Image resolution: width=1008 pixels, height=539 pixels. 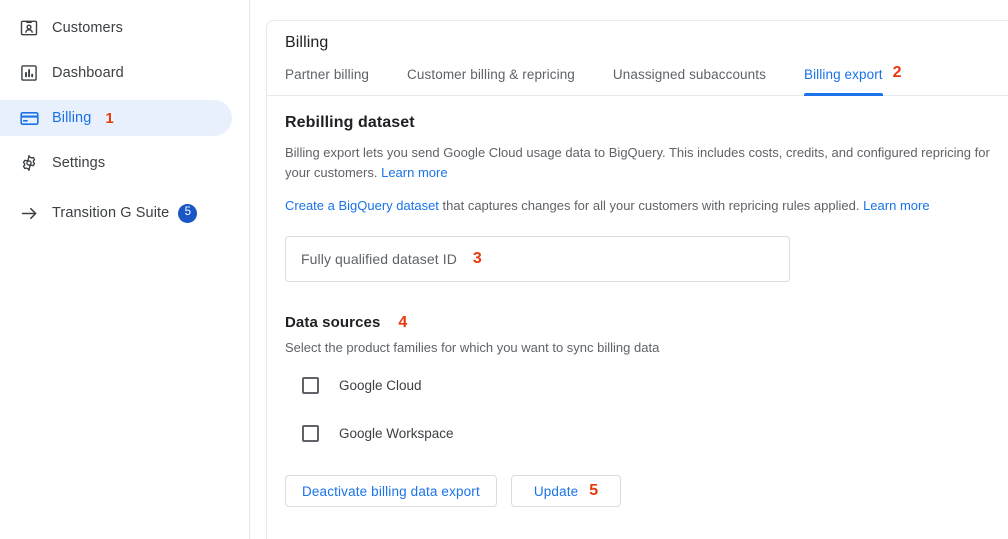 I want to click on tab-billing-export: Billing export 2, so click(x=852, y=80).